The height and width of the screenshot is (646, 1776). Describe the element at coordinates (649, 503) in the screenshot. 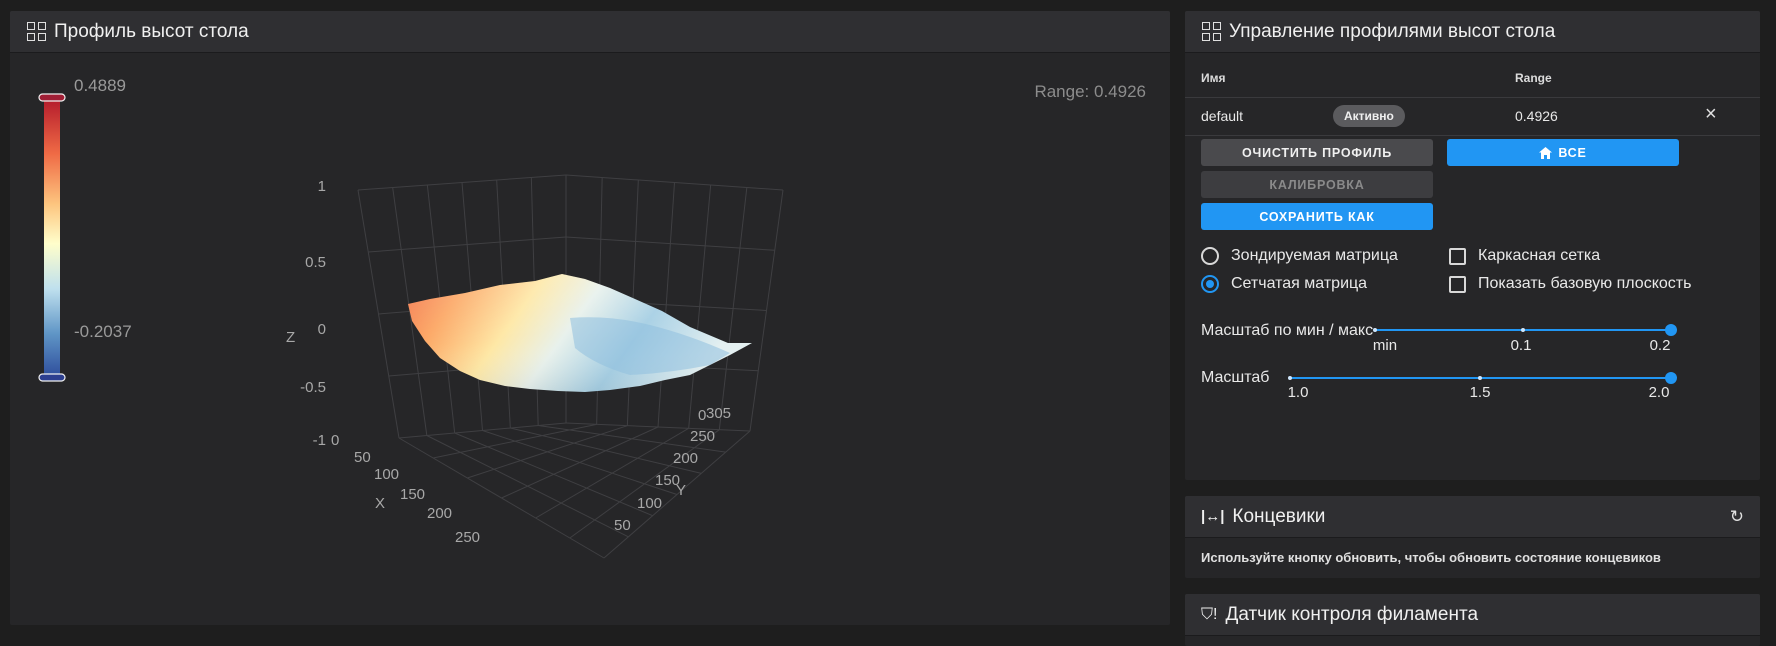

I see `y-tick-label: 100` at that location.